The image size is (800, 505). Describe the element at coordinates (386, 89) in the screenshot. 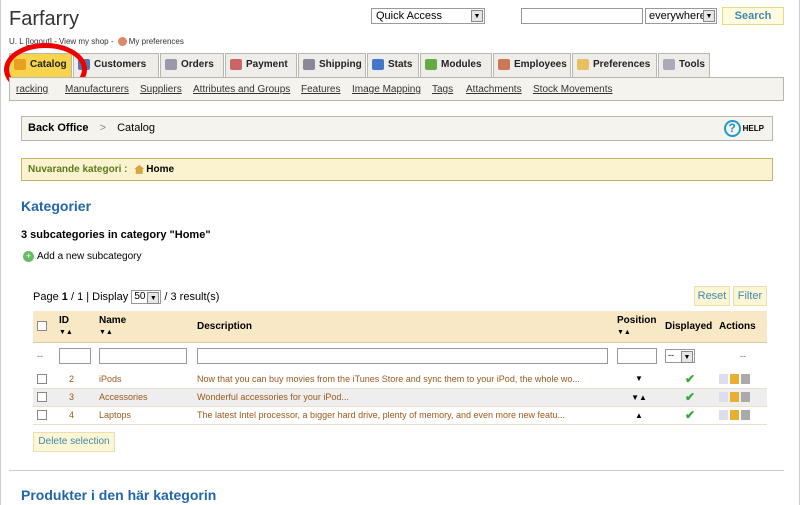

I see `subnav-item-image-mapping: Image Mapping` at that location.